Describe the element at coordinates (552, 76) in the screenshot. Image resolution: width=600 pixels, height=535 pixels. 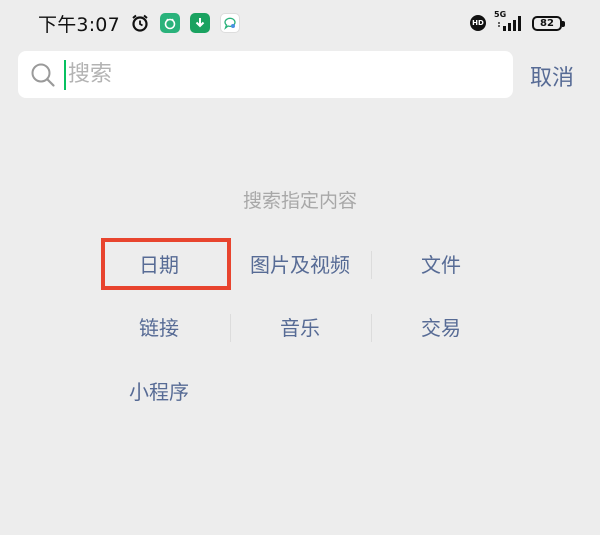
I see `cancel-button: 取消` at that location.